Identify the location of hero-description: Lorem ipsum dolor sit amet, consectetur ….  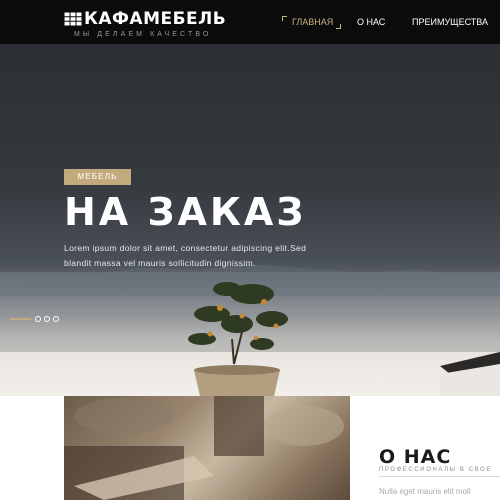
(185, 255).